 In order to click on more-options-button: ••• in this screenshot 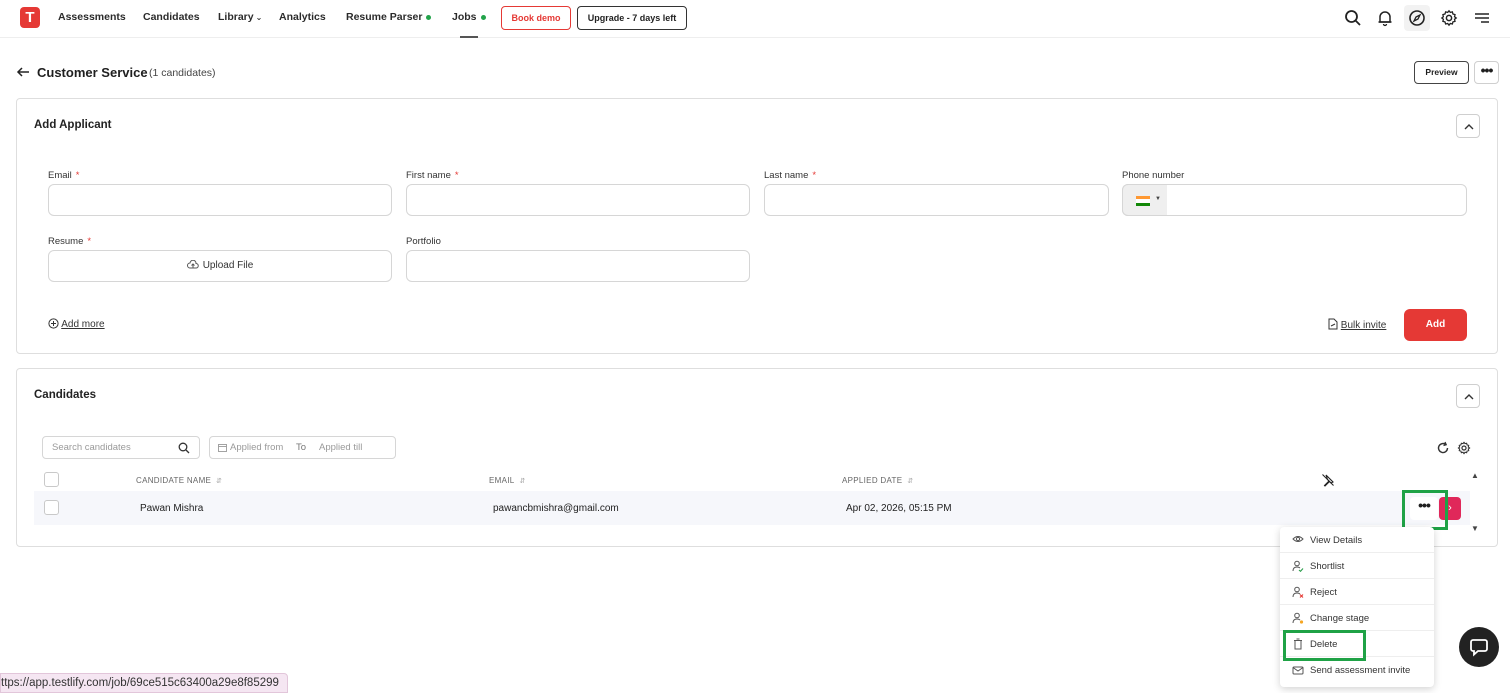, I will do `click(1486, 72)`.